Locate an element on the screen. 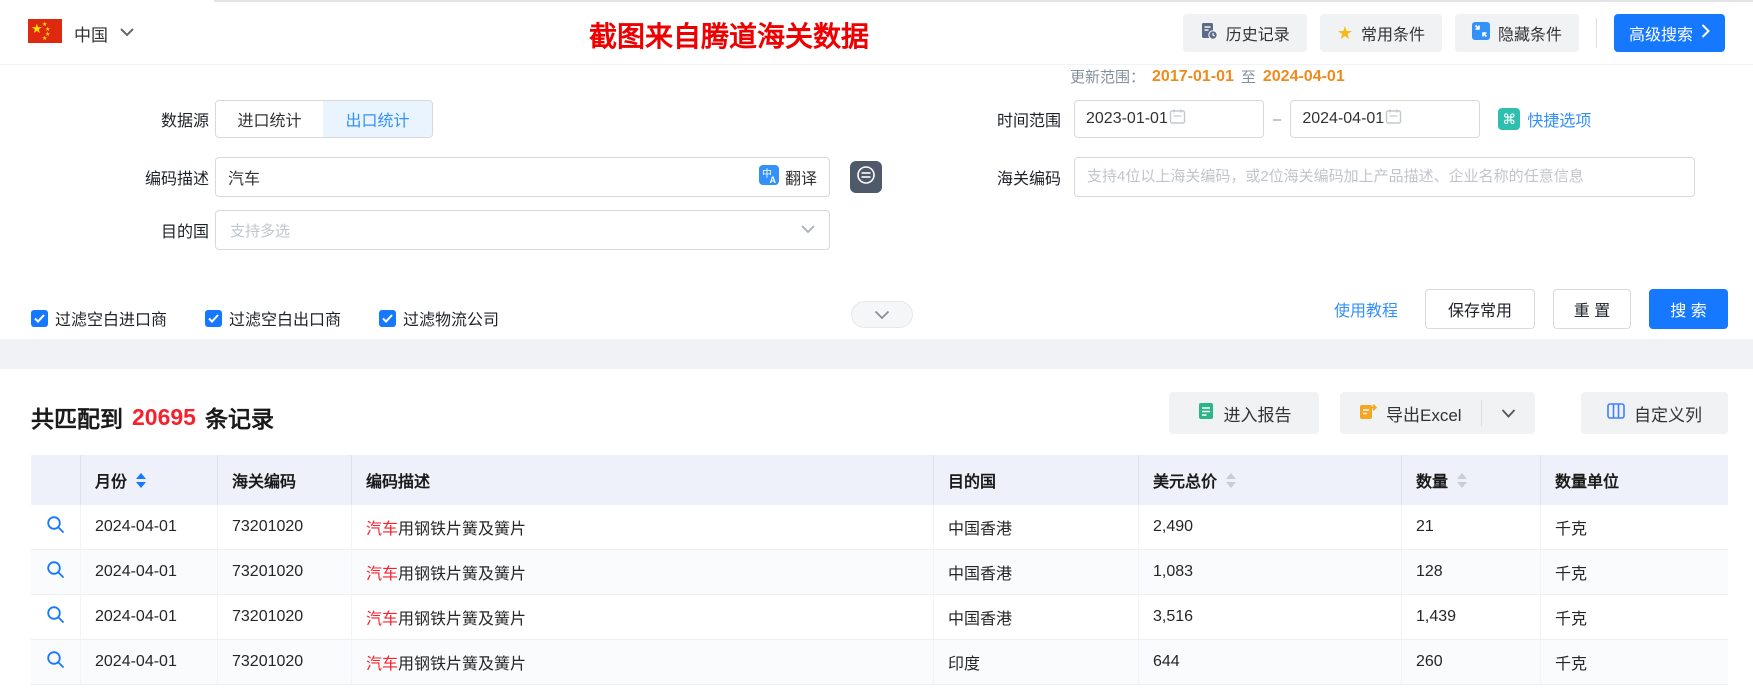  header-month-label: 月份 is located at coordinates (111, 482).